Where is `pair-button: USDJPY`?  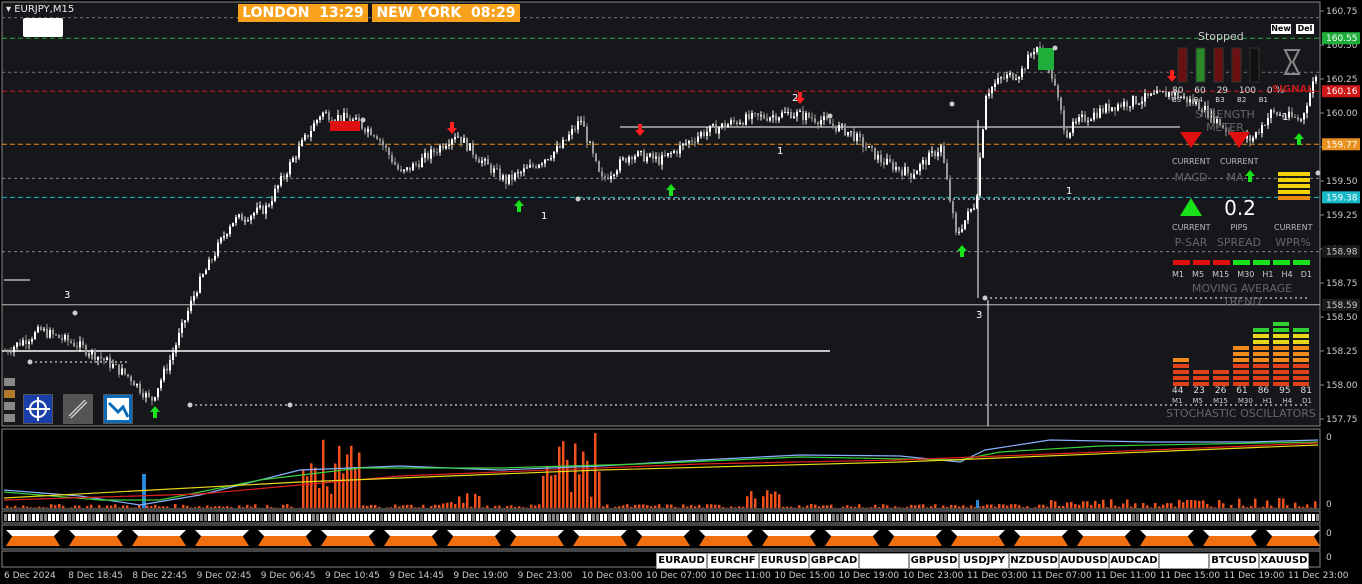 pair-button: USDJPY is located at coordinates (984, 561).